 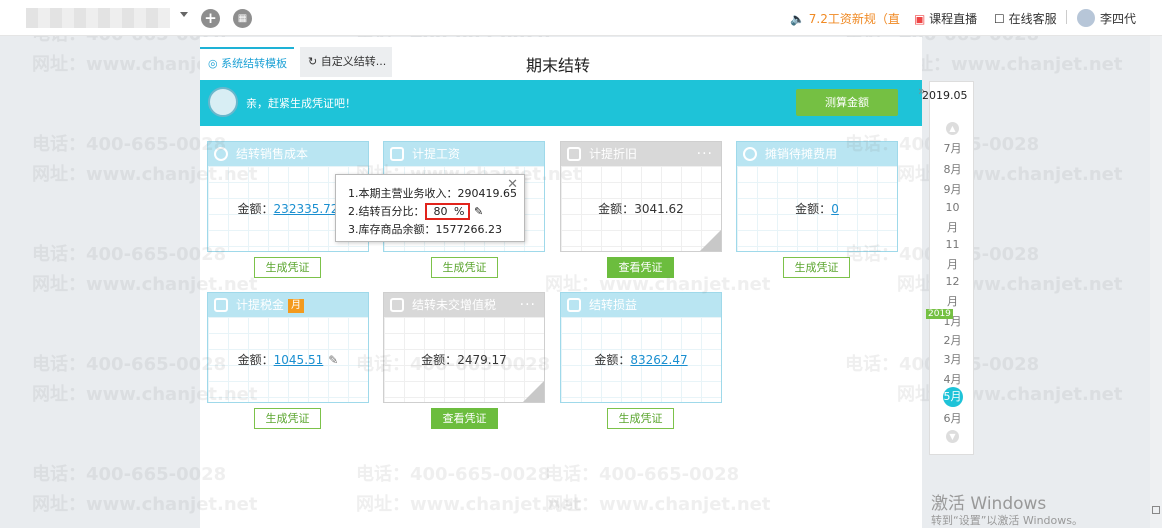 I want to click on year-tag: 2019, so click(x=939, y=314).